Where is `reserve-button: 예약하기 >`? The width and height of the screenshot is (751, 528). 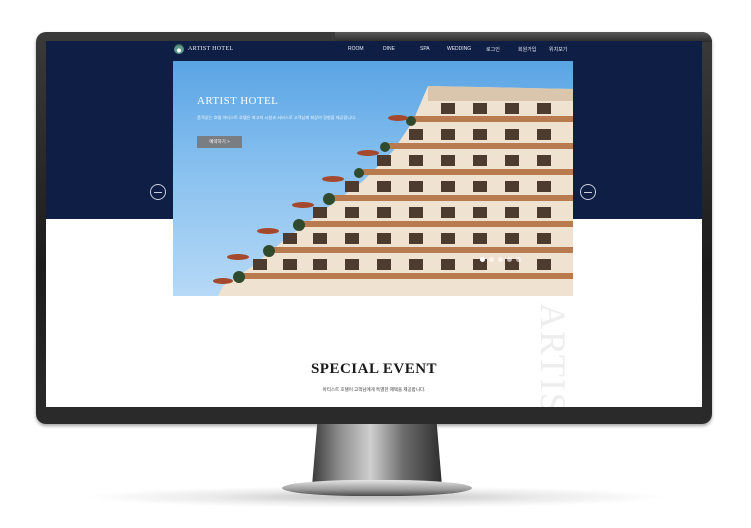
reserve-button: 예약하기 > is located at coordinates (219, 142).